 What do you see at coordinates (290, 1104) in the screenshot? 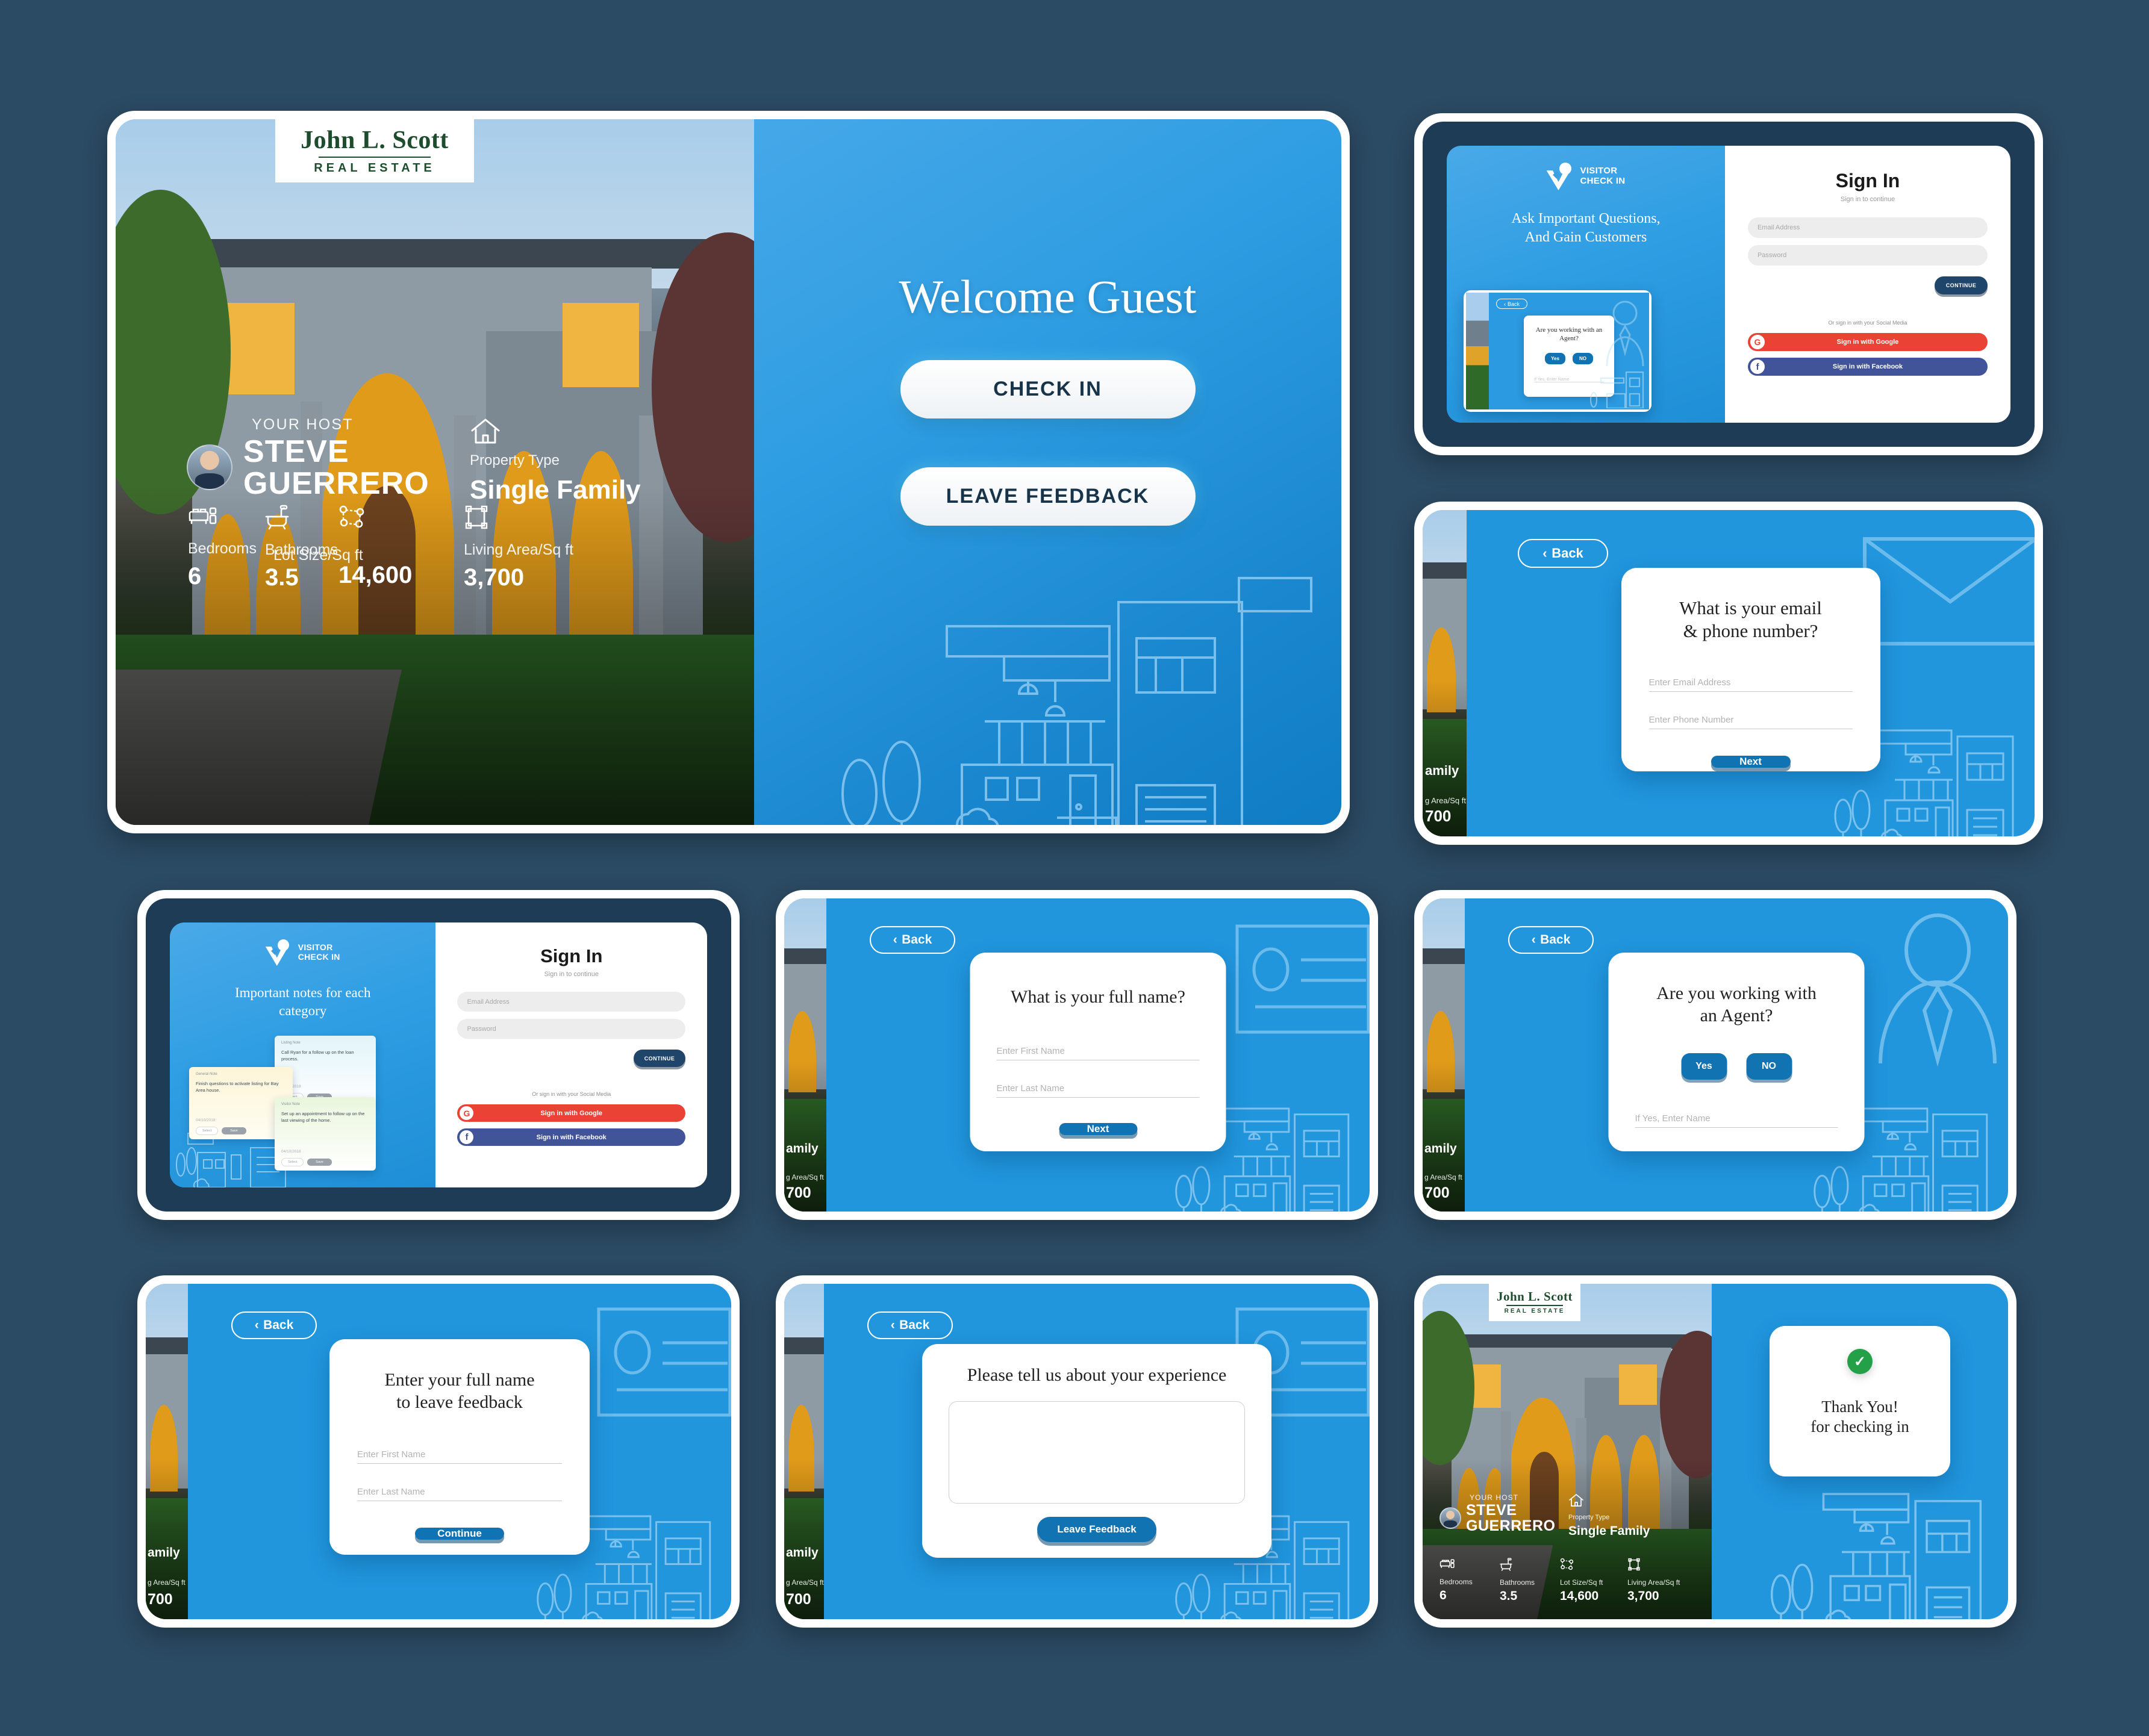
I see `note-category: Visitor Note` at bounding box center [290, 1104].